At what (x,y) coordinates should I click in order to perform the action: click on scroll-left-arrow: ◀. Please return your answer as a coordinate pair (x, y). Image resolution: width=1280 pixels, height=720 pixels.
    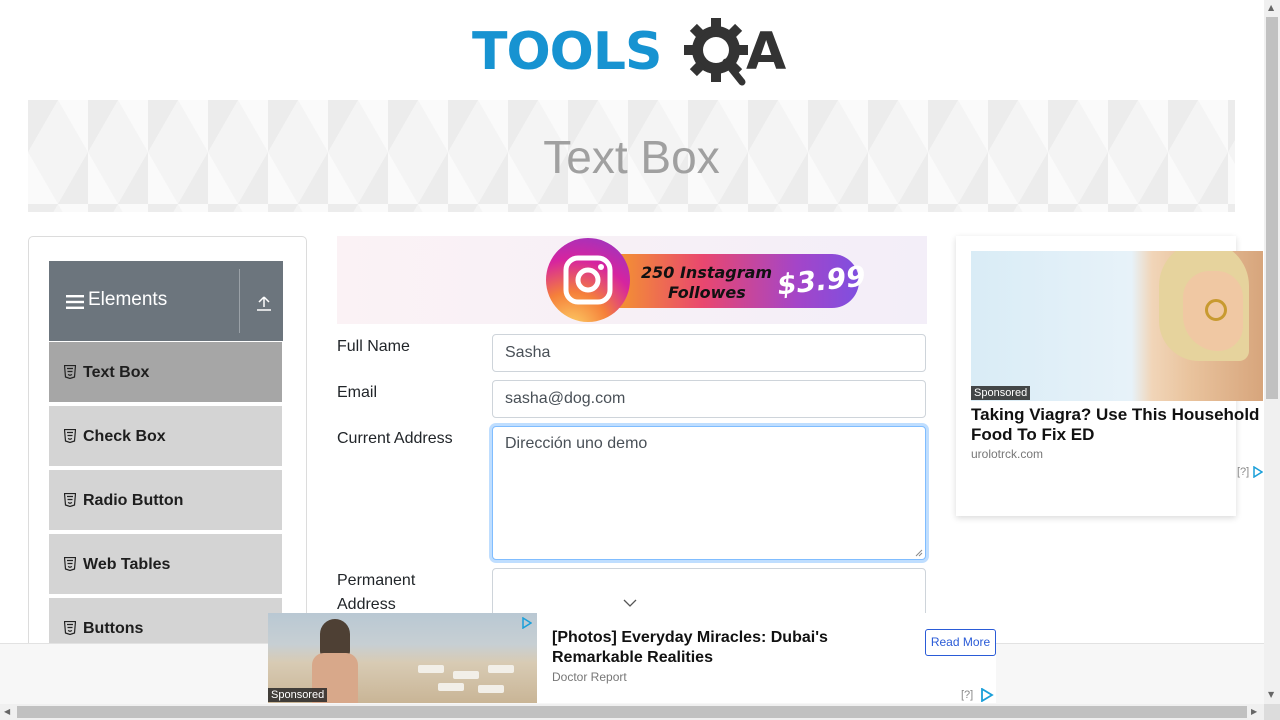
    Looking at the image, I should click on (7, 711).